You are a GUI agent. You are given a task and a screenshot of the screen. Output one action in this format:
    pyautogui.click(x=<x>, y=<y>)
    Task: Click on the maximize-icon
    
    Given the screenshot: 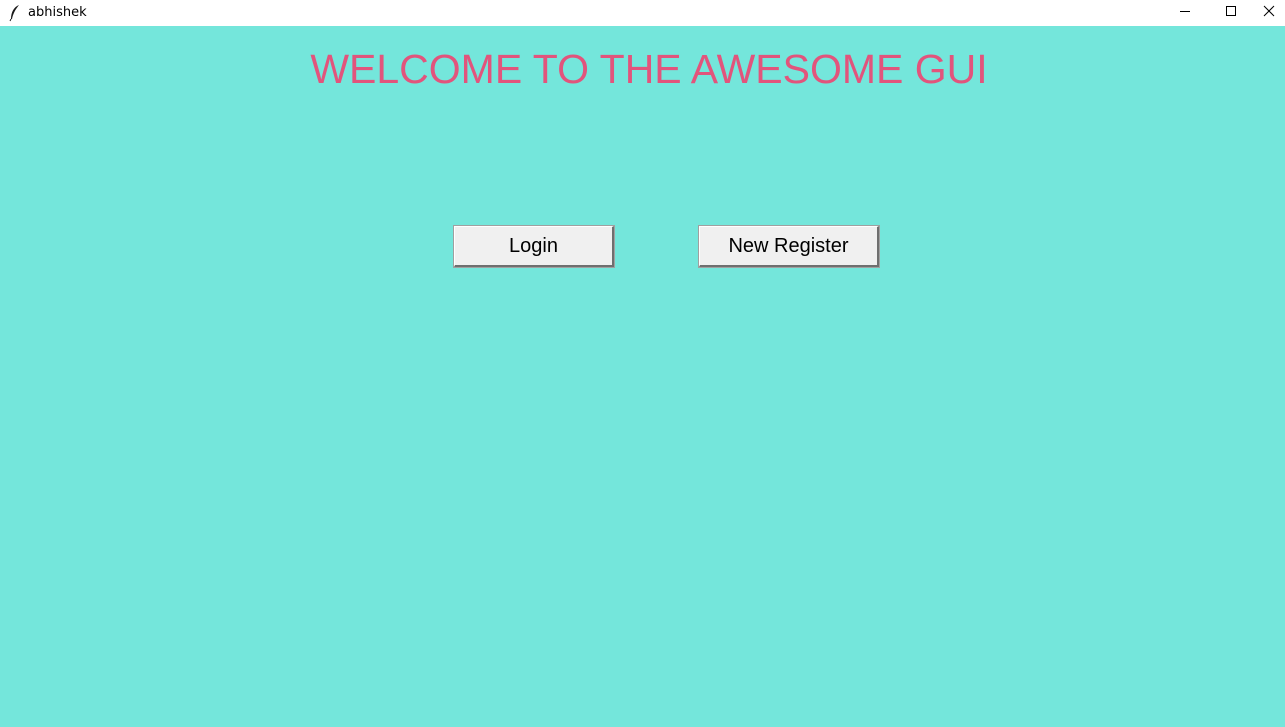 What is the action you would take?
    pyautogui.click(x=1231, y=13)
    